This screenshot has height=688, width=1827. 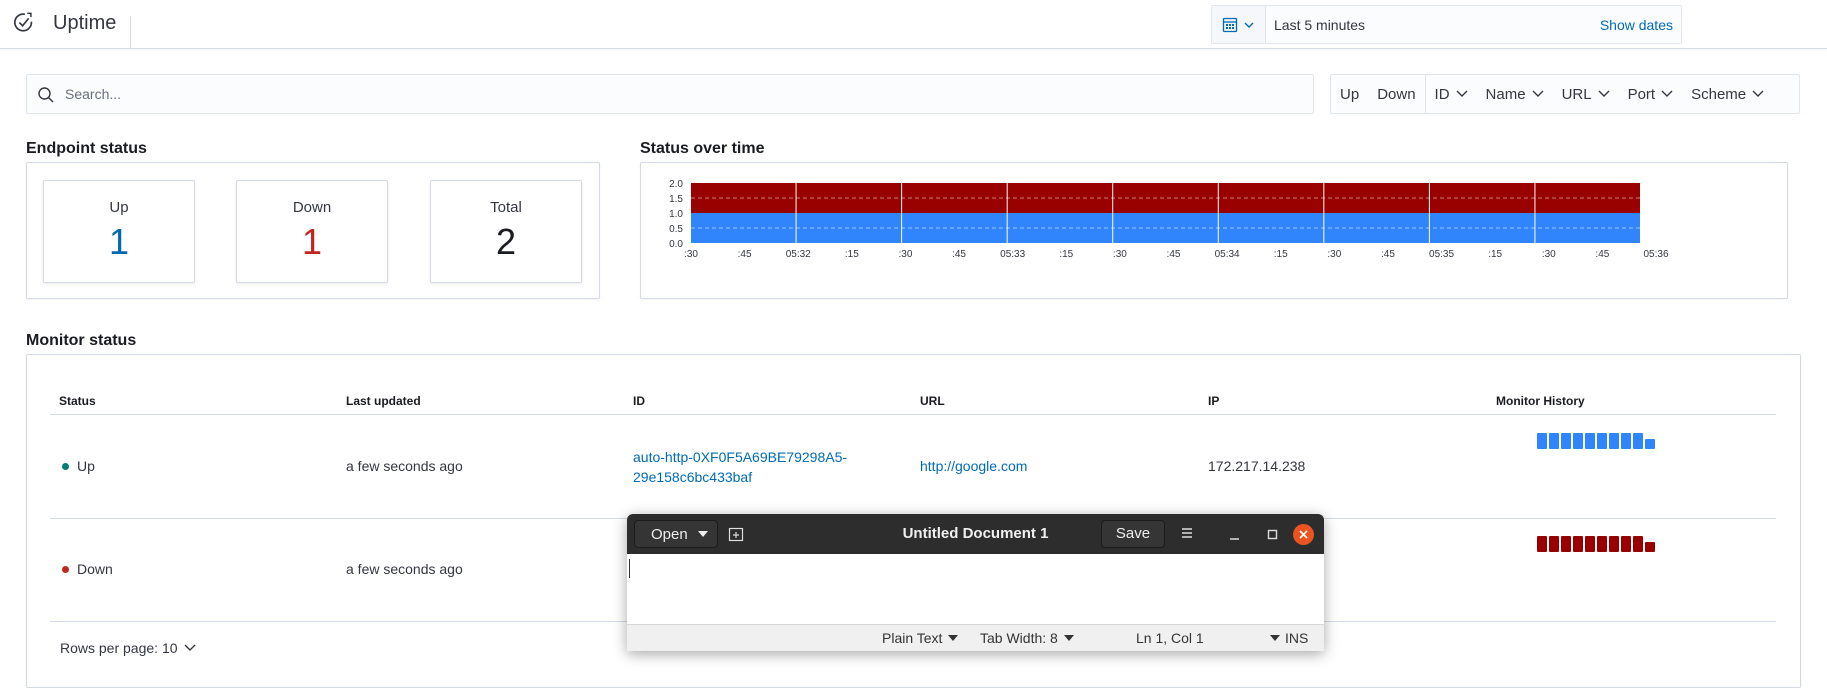 I want to click on calendar-icon, so click(x=1238, y=25).